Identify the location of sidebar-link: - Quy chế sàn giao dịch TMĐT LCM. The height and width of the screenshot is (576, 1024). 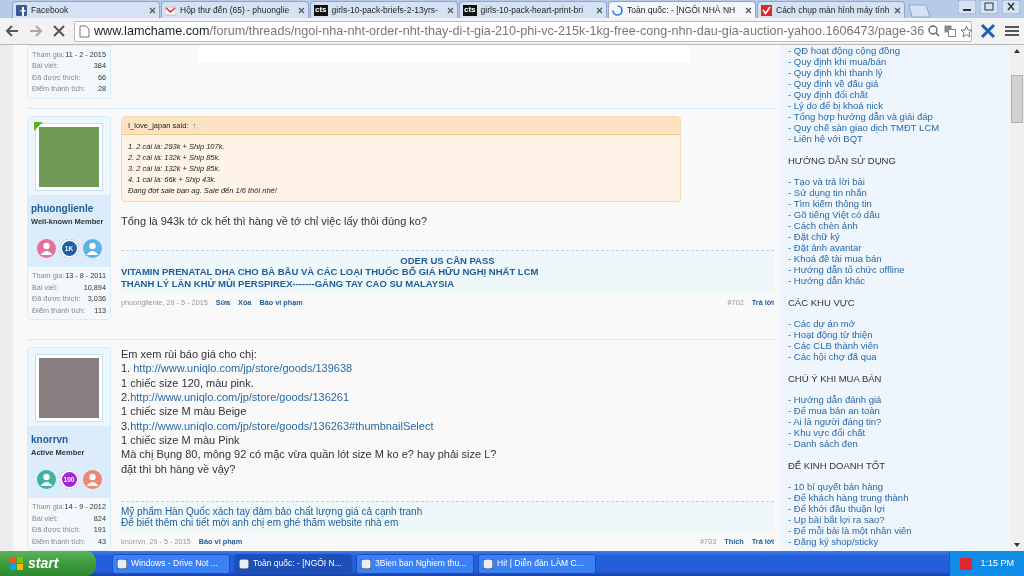
(895, 127).